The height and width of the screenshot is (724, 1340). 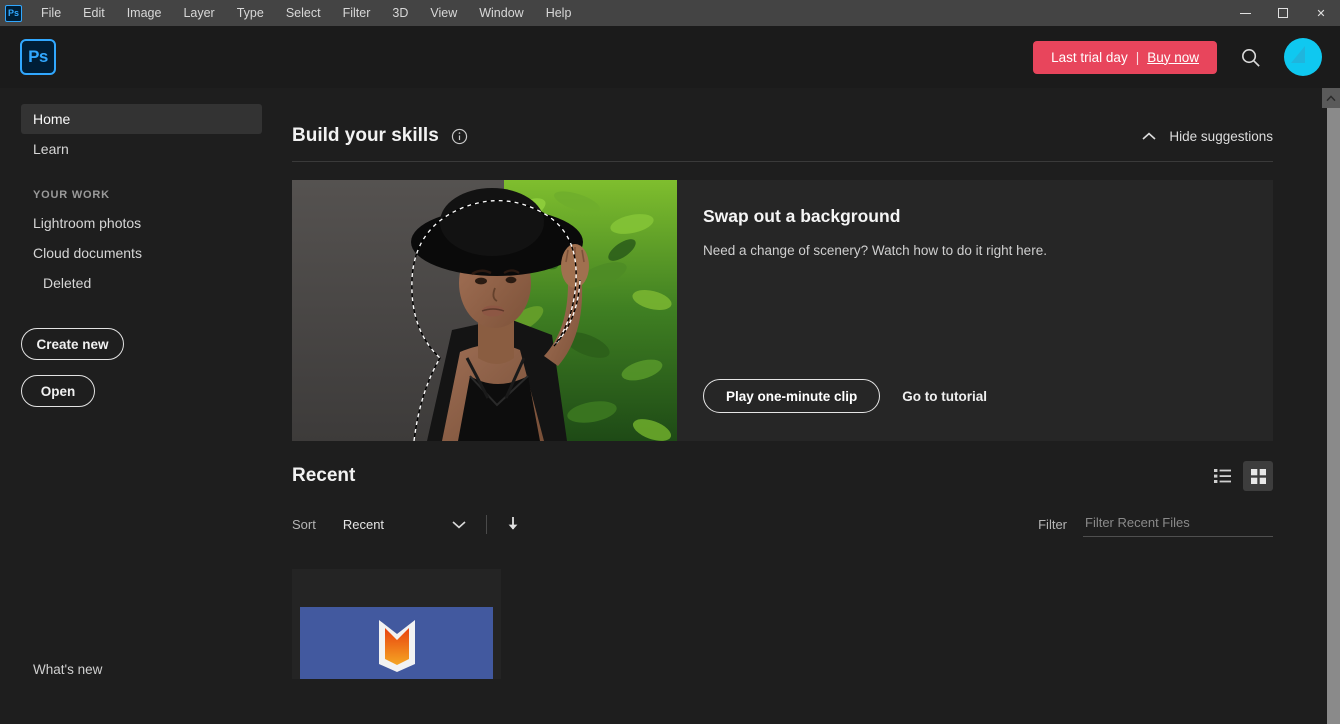 What do you see at coordinates (782, 524) in the screenshot?
I see `recent-toolbar: Sort Recent Filter` at bounding box center [782, 524].